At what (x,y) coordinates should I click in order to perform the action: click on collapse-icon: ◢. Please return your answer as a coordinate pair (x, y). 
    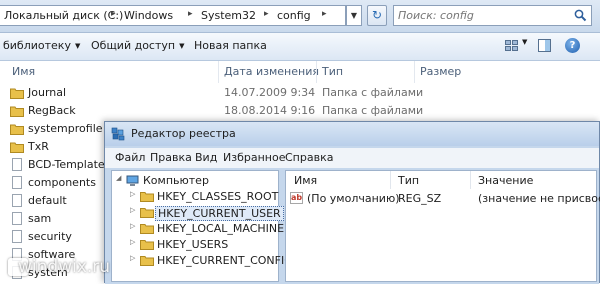
    Looking at the image, I should click on (118, 178).